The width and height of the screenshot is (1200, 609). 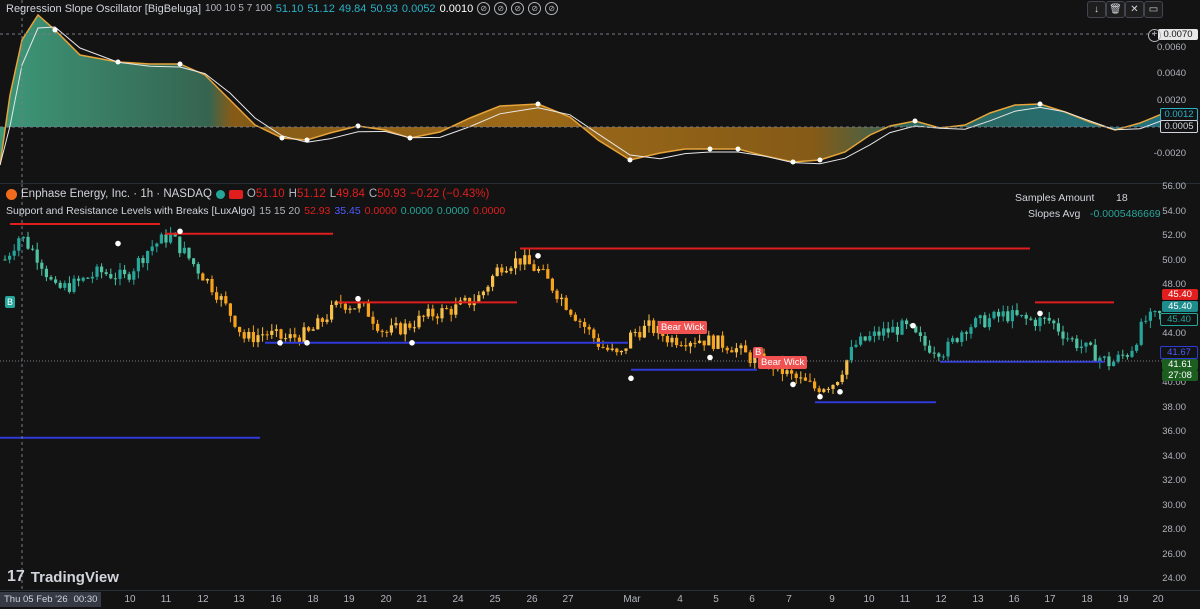 I want to click on price-tag-green: 45.40, so click(x=1180, y=306).